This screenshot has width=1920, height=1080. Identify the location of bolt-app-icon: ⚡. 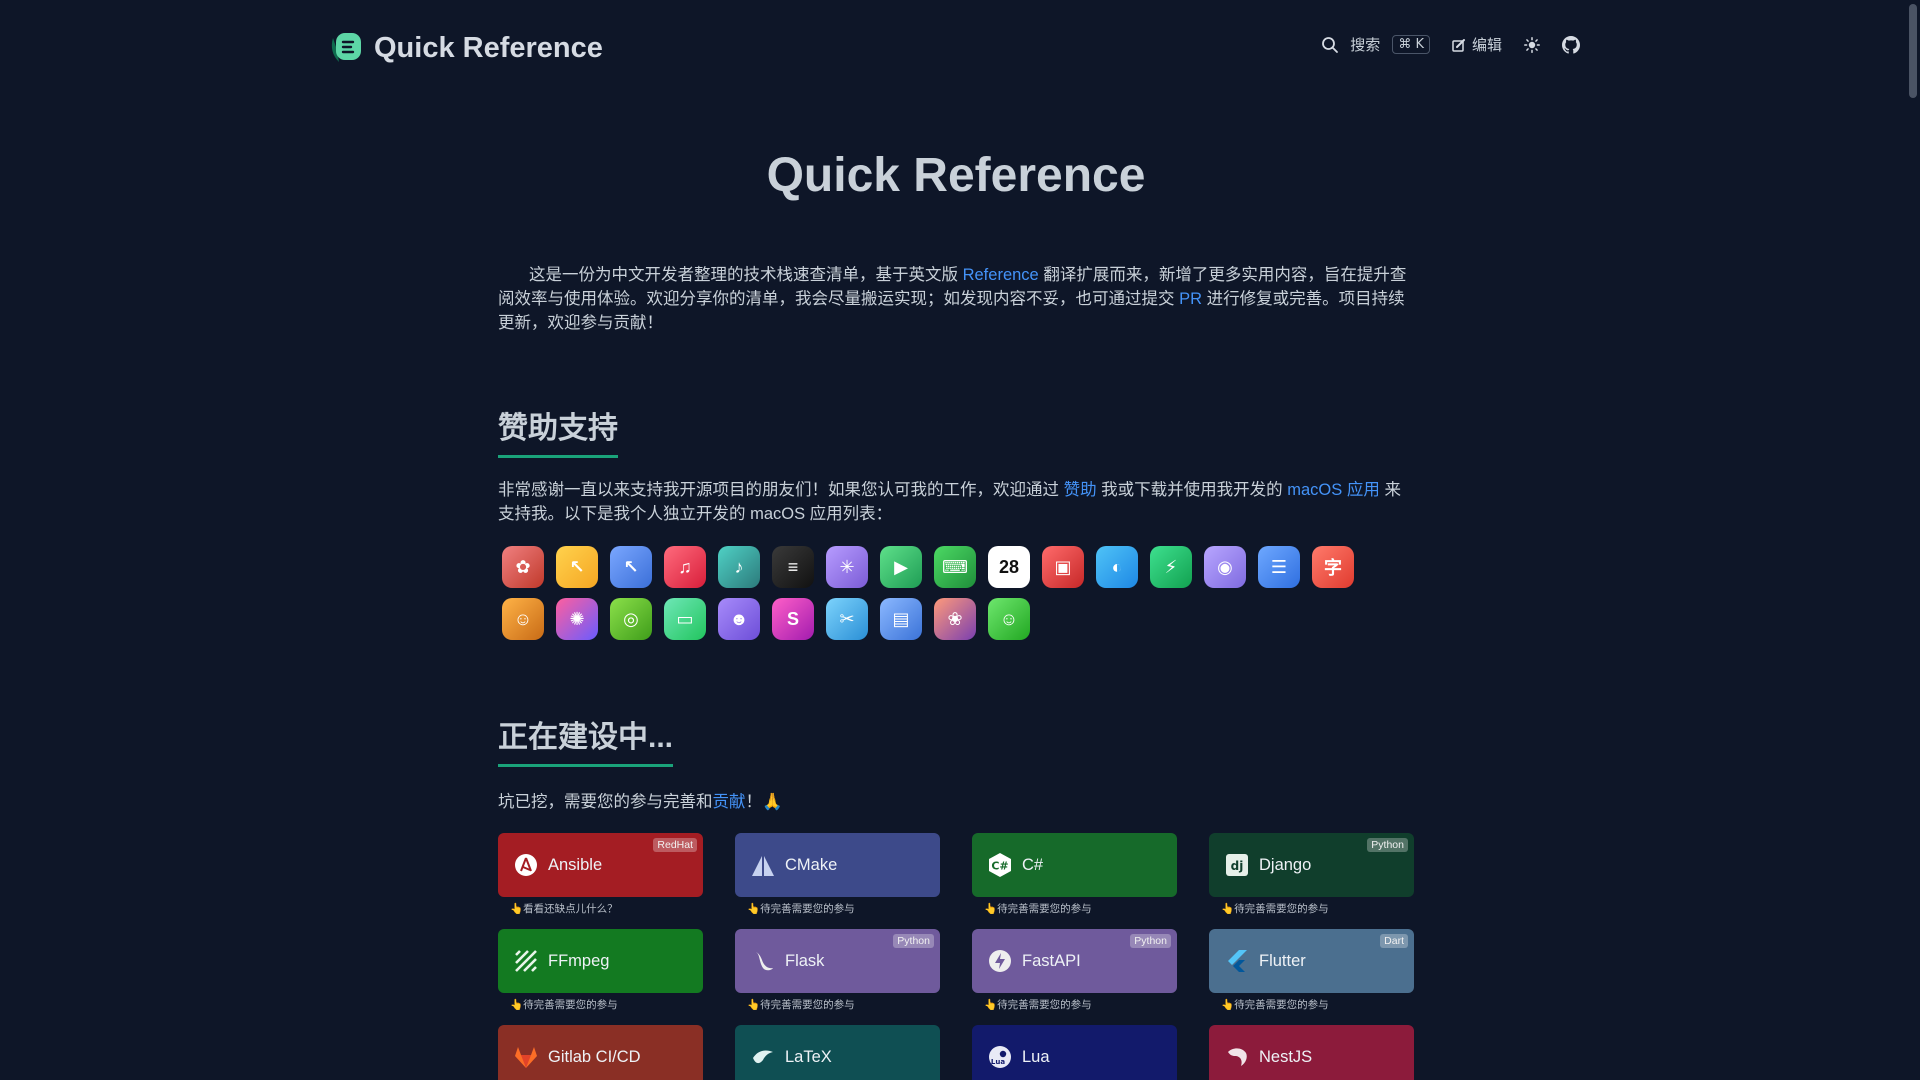
(1171, 567).